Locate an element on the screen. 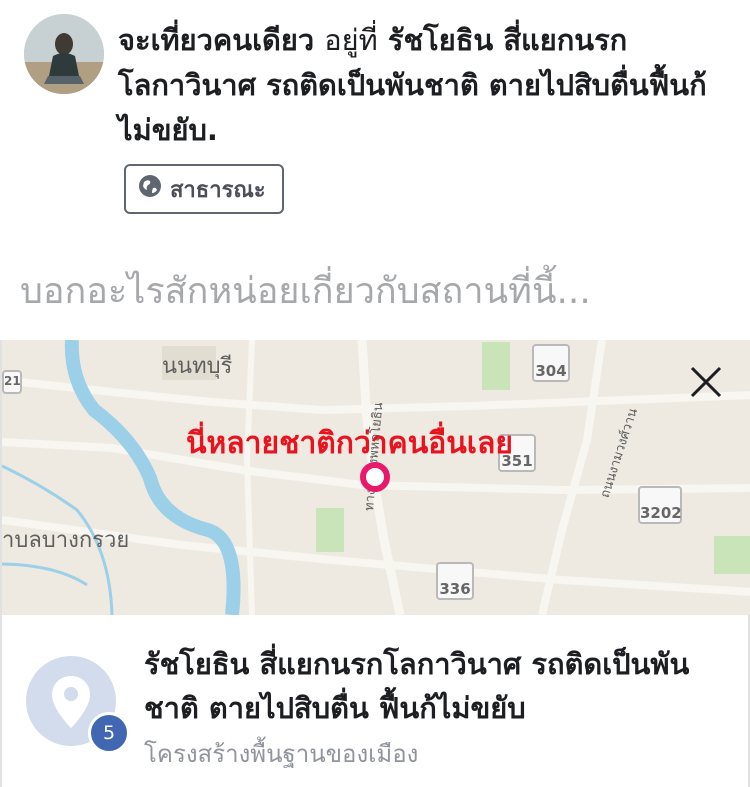  map-label-bang-kruai: าบลบางกรวย is located at coordinates (66, 540).